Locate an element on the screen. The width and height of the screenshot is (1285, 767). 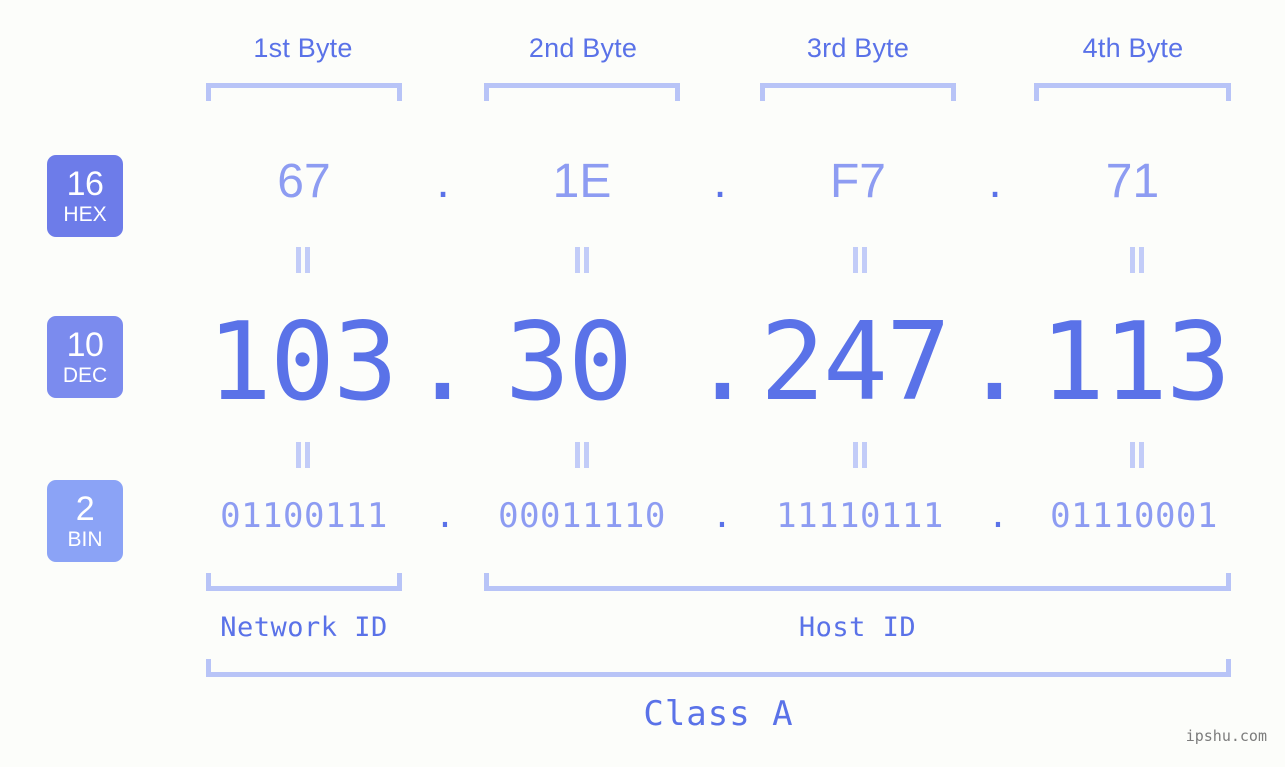
bin-byte-4: 01110001 is located at coordinates (1134, 516).